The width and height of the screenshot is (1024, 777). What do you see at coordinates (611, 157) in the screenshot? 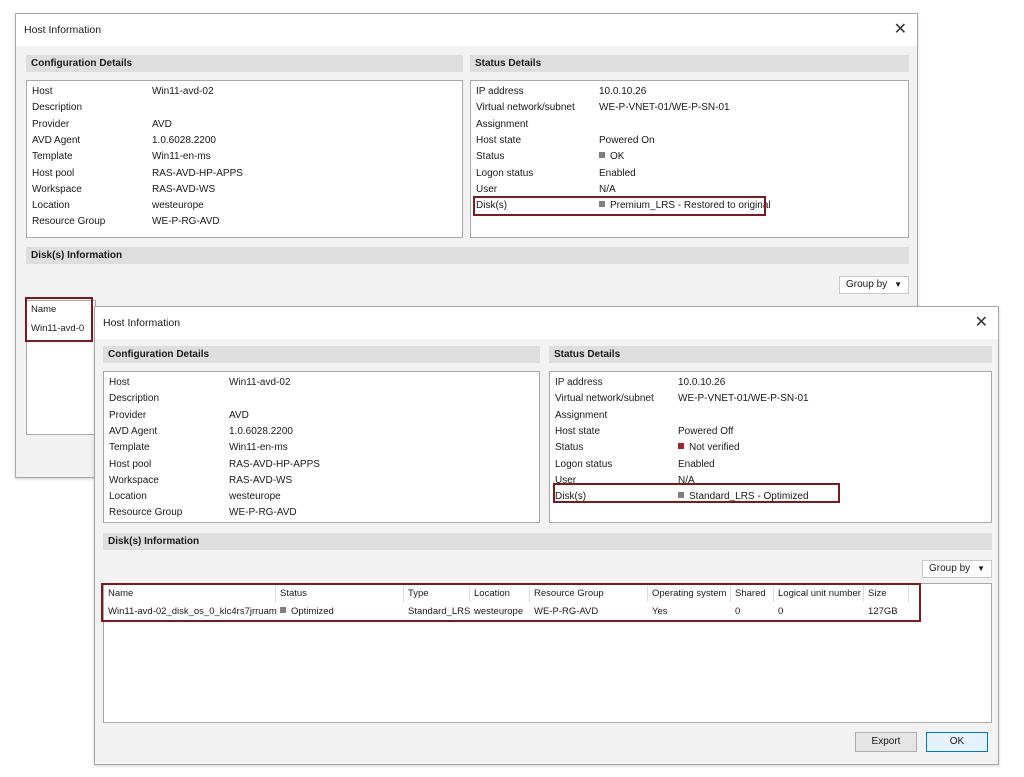
I see `detail-value: OK` at bounding box center [611, 157].